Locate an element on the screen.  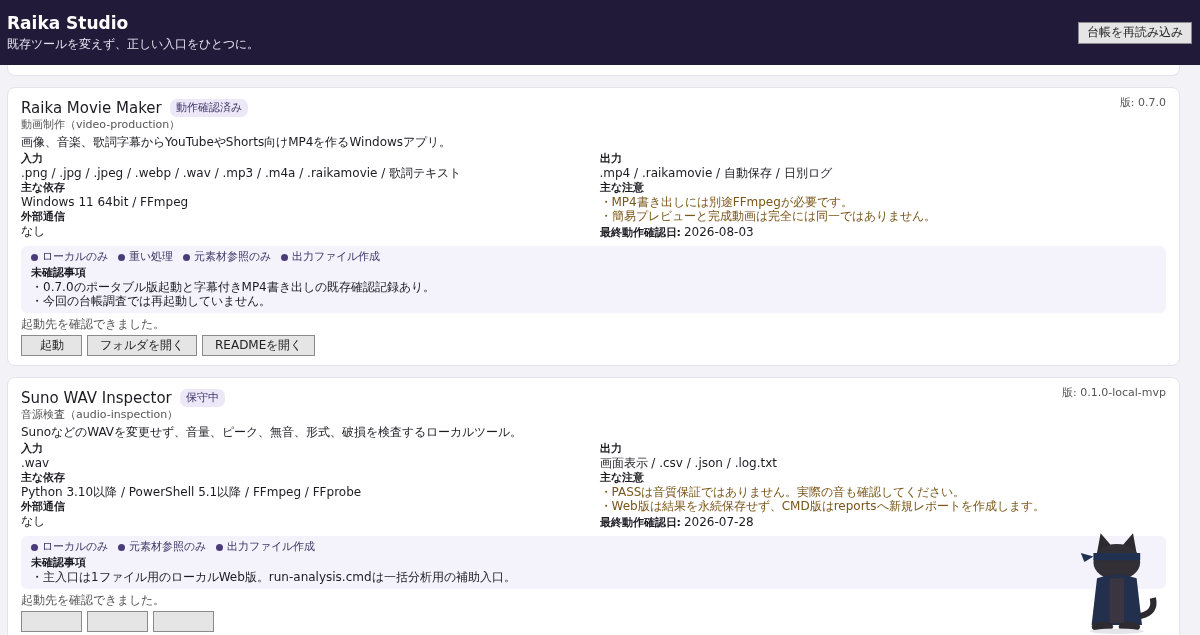
field-value: .mp4 / .raikamovie / 自動保存 / 日別ログ is located at coordinates (716, 173).